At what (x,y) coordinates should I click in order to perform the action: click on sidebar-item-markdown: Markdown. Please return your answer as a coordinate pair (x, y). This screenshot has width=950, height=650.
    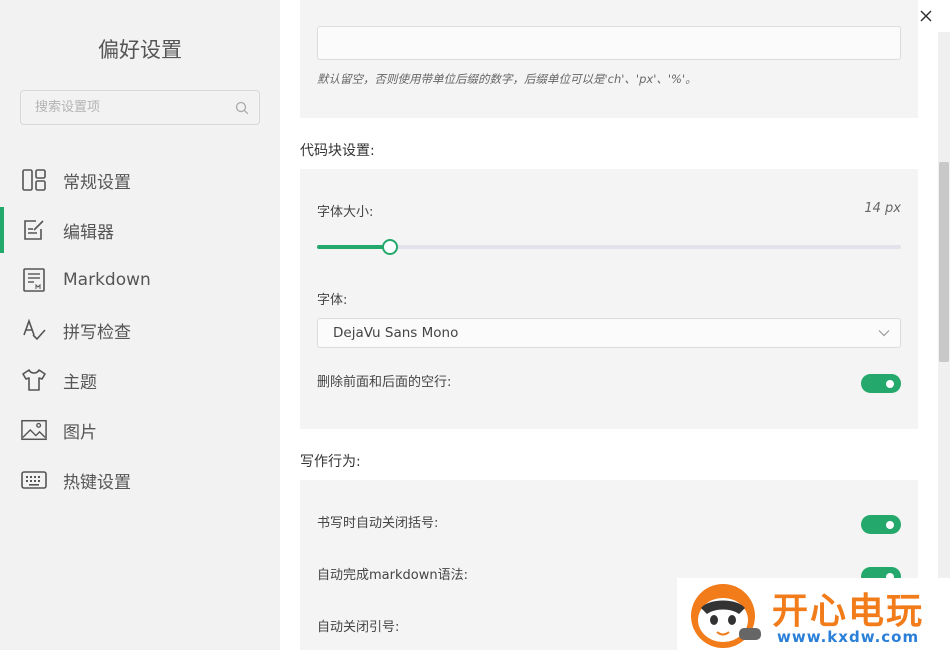
    Looking at the image, I should click on (140, 280).